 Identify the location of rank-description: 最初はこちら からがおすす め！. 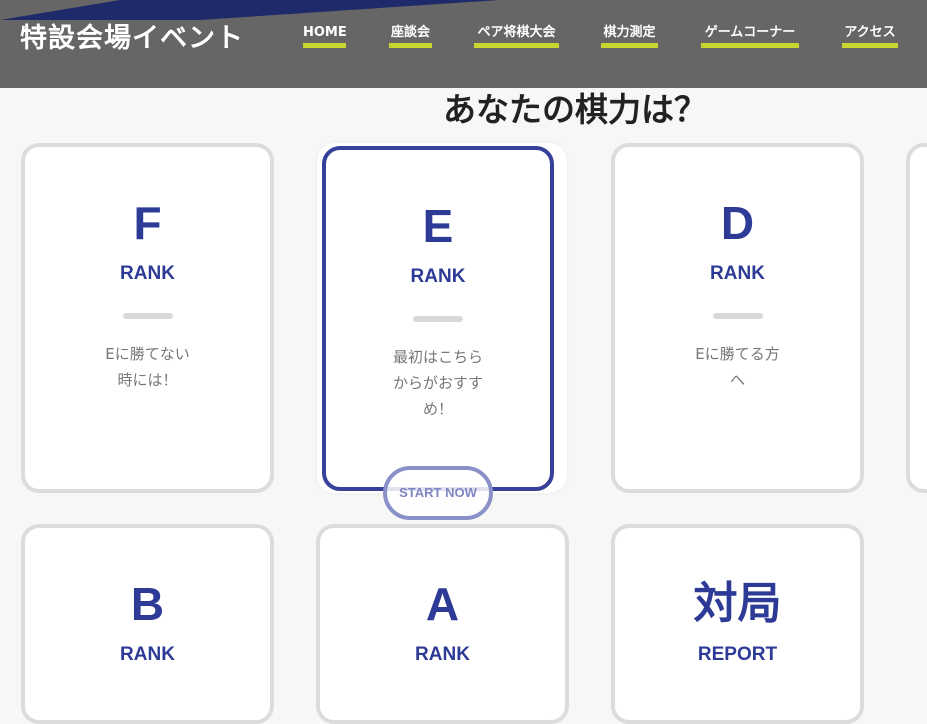
(437, 383).